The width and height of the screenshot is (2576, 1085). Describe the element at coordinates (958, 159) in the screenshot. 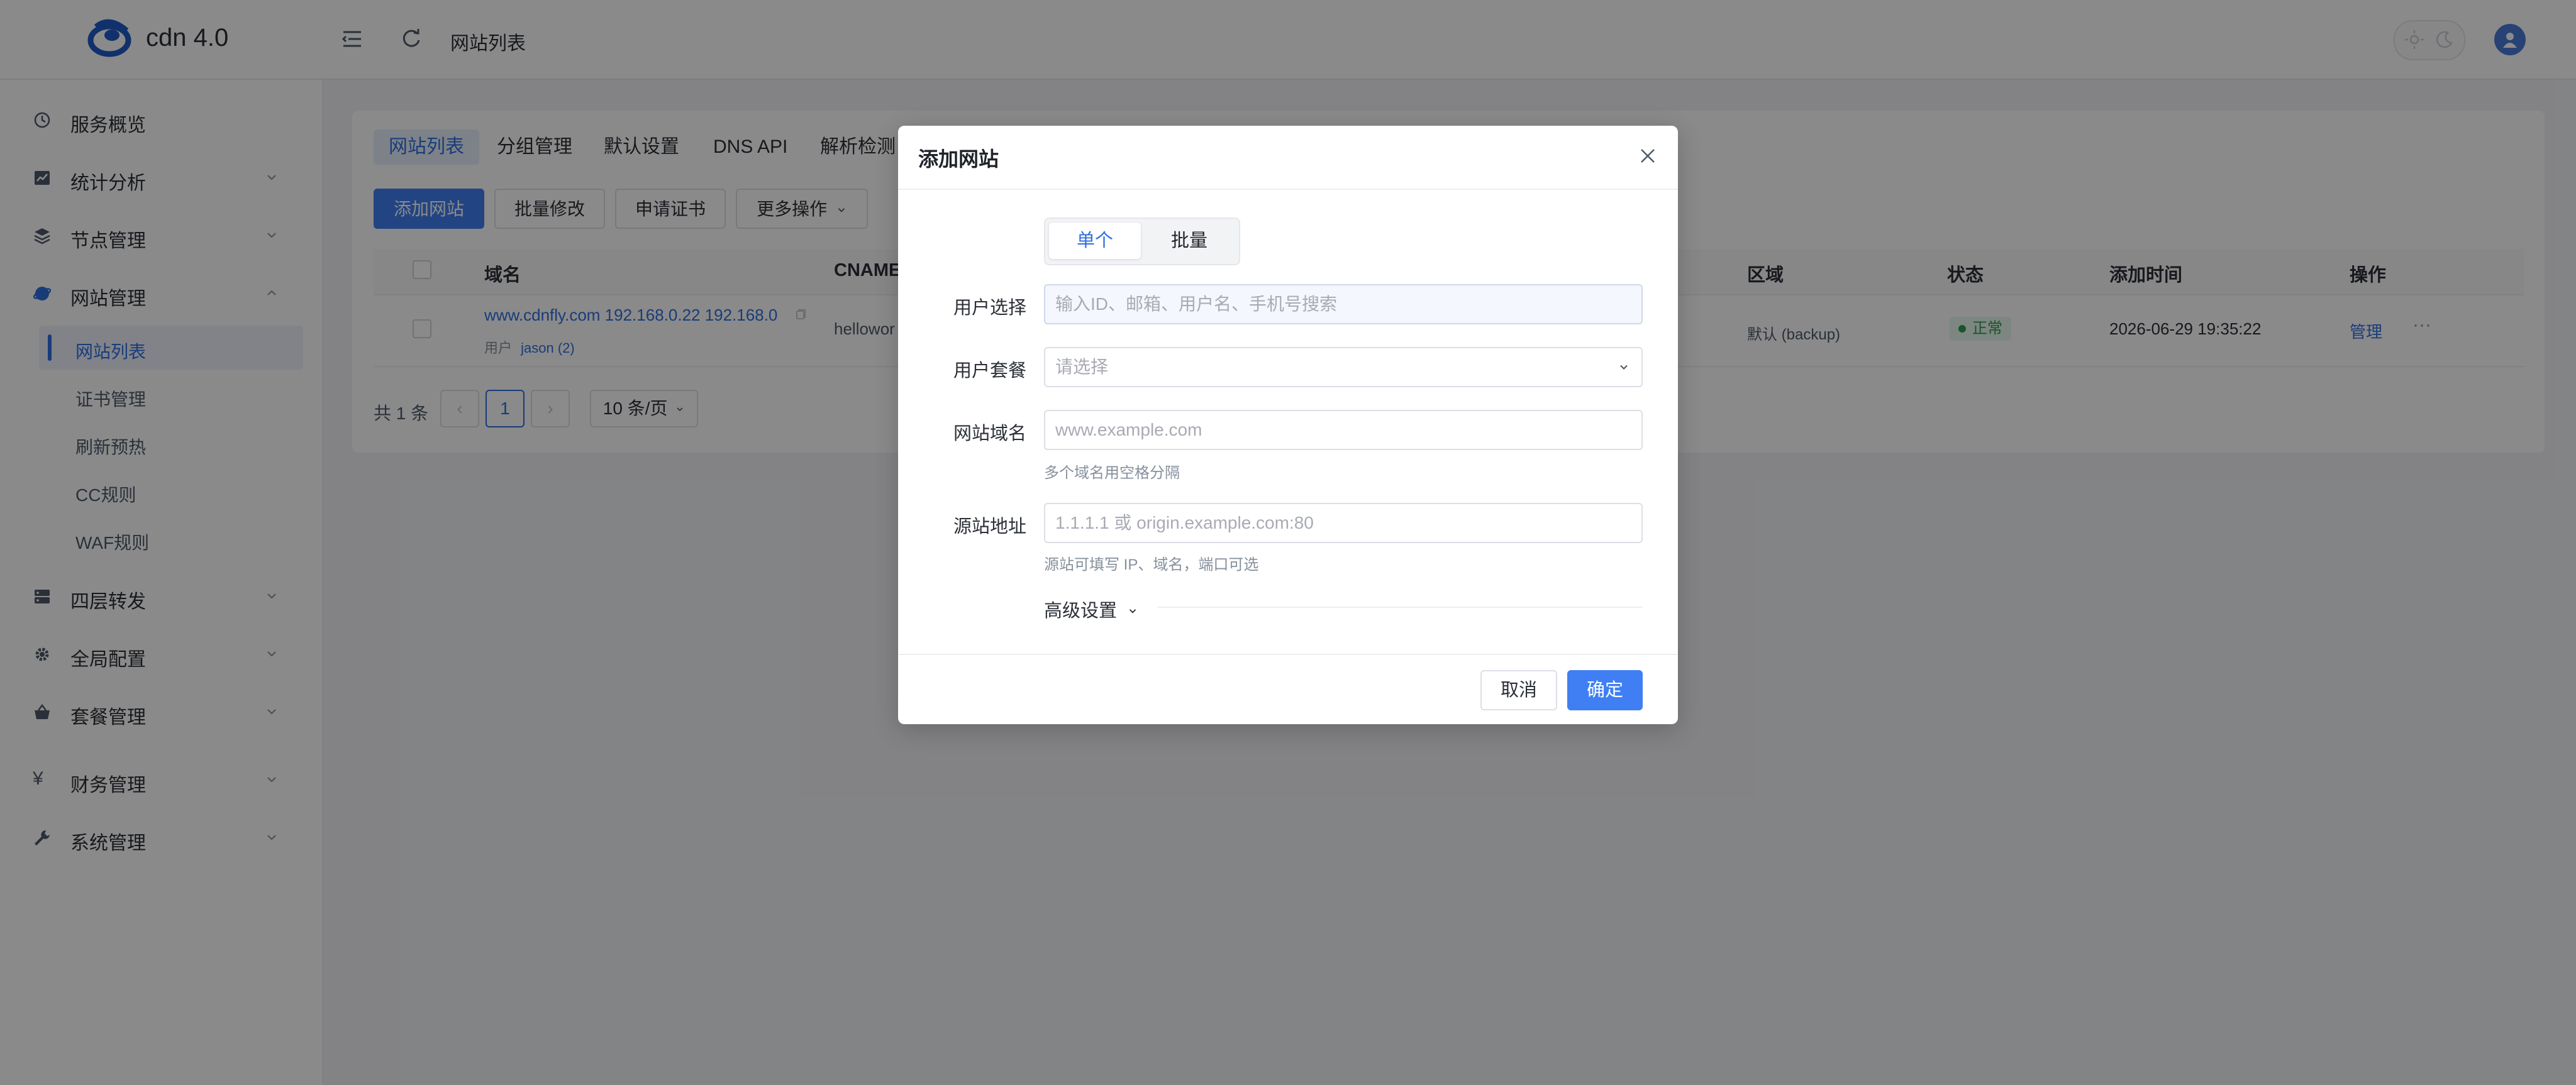

I see `dialog-title: 添加网站` at that location.